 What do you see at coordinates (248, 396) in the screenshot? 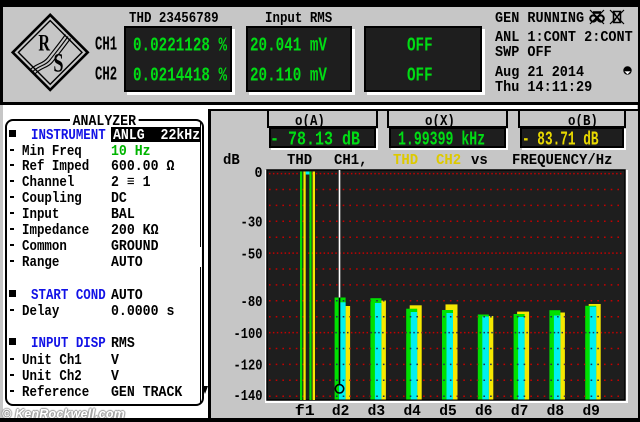
I see `svg-text: -140` at bounding box center [248, 396].